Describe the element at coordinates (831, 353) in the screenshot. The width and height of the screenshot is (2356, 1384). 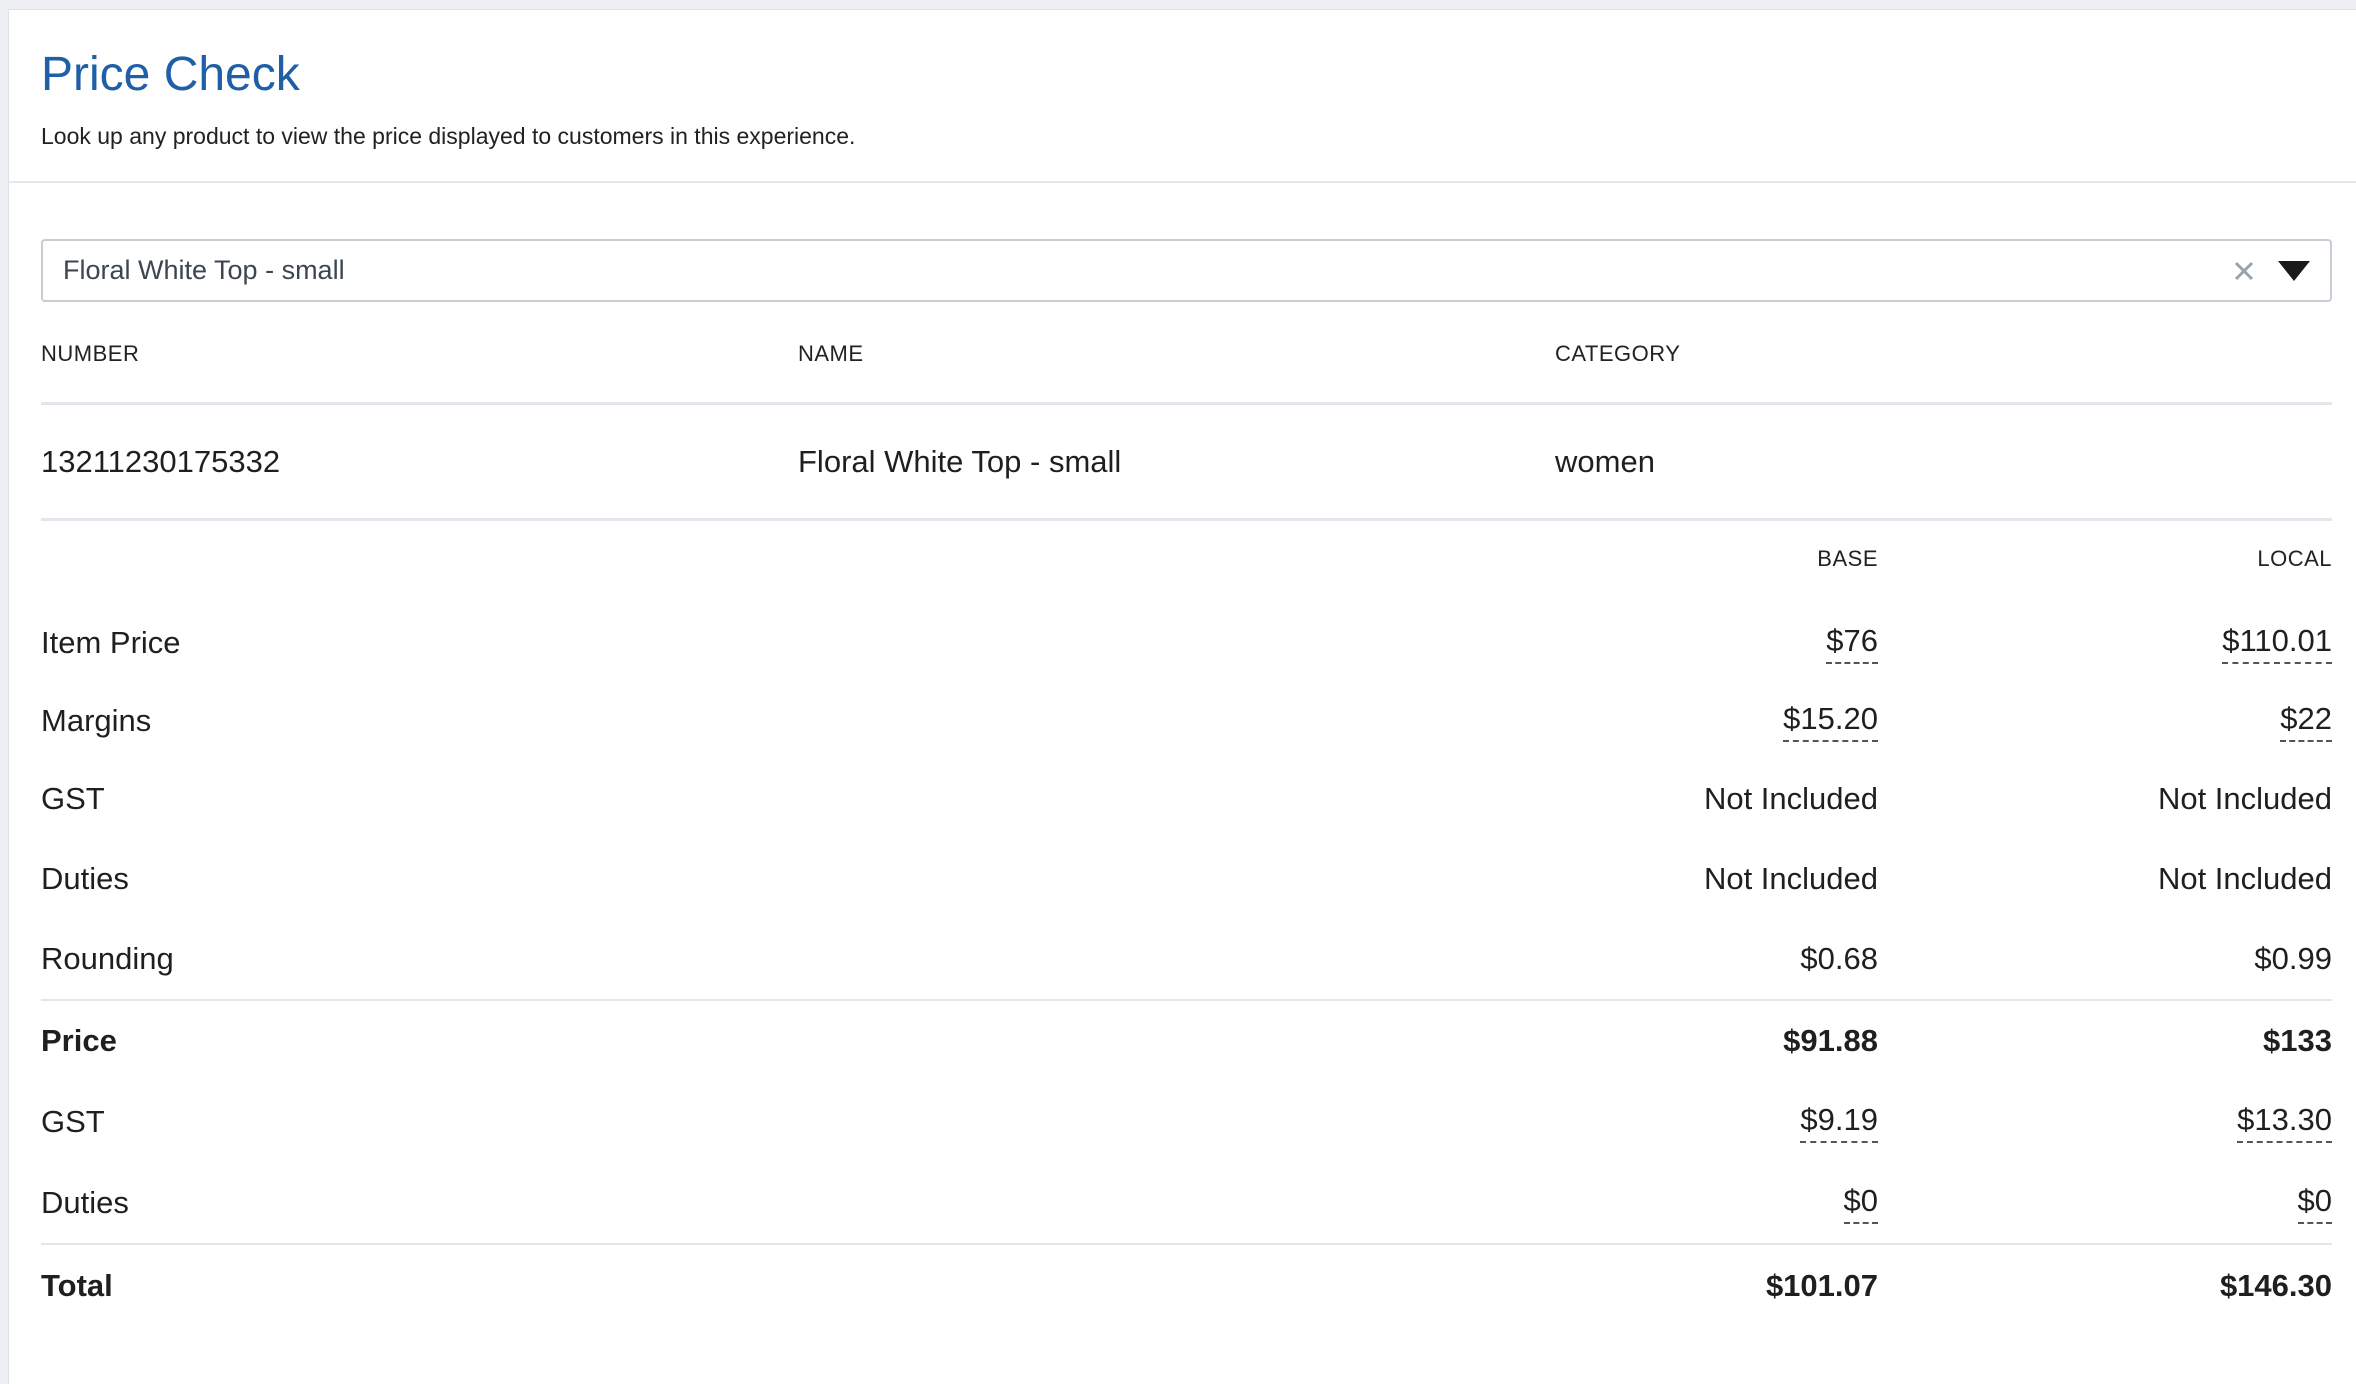
I see `column-header-name: NAME` at that location.